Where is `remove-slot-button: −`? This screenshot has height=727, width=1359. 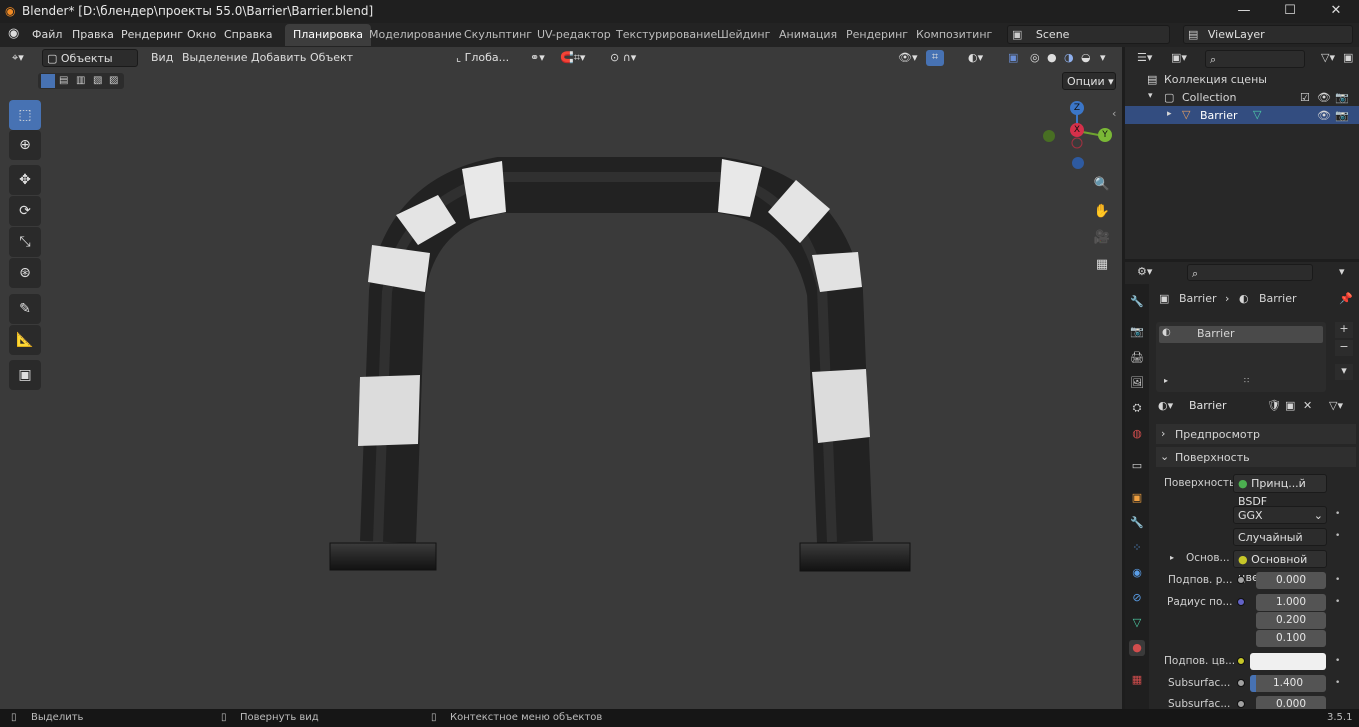 remove-slot-button: − is located at coordinates (1344, 348).